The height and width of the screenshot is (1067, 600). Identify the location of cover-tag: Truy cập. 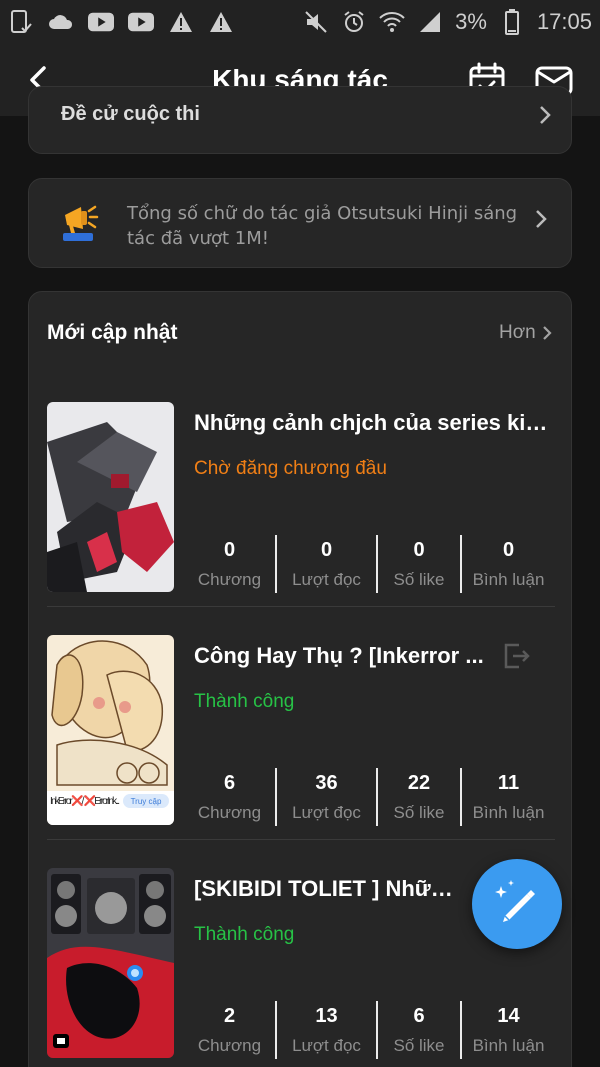
(146, 801).